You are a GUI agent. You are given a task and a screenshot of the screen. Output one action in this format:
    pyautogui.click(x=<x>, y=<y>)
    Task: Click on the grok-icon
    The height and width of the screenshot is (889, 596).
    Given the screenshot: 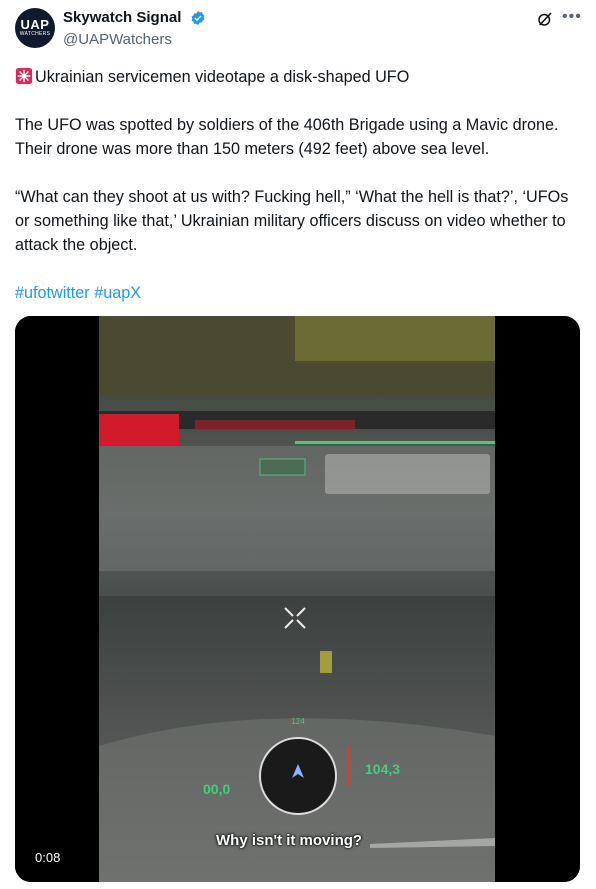 What is the action you would take?
    pyautogui.click(x=545, y=19)
    